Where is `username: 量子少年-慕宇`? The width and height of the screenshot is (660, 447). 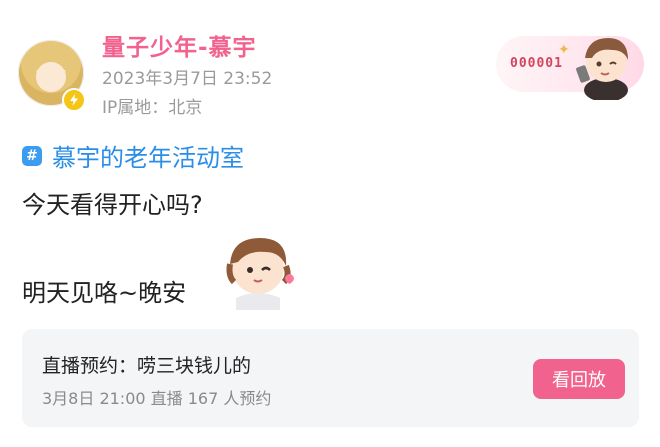
username: 量子少年-慕宇 is located at coordinates (179, 45).